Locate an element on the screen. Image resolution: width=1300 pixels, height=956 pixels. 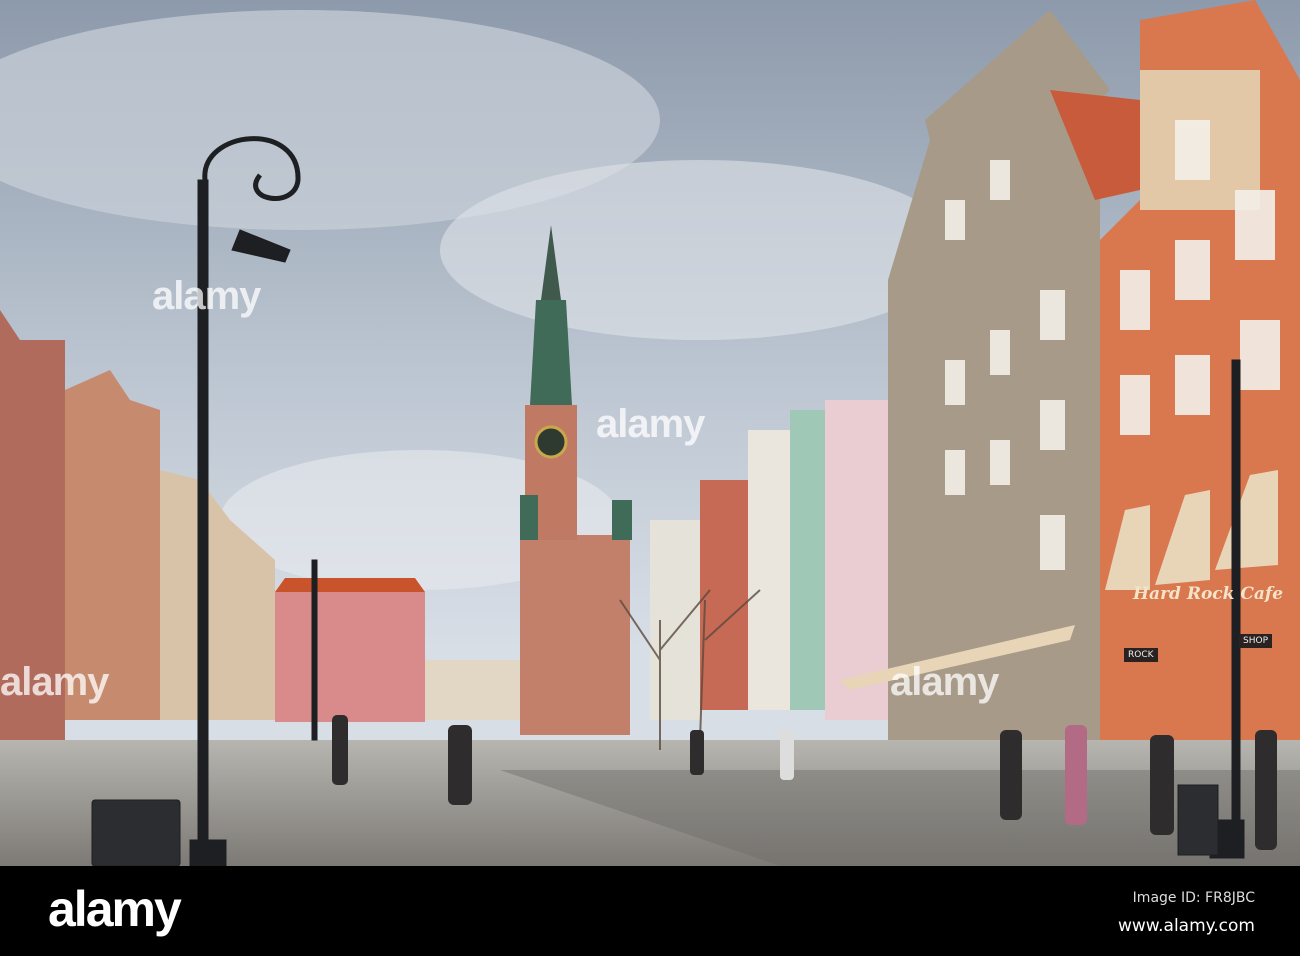
site-url: www.alamy.com is located at coordinates (1186, 926).